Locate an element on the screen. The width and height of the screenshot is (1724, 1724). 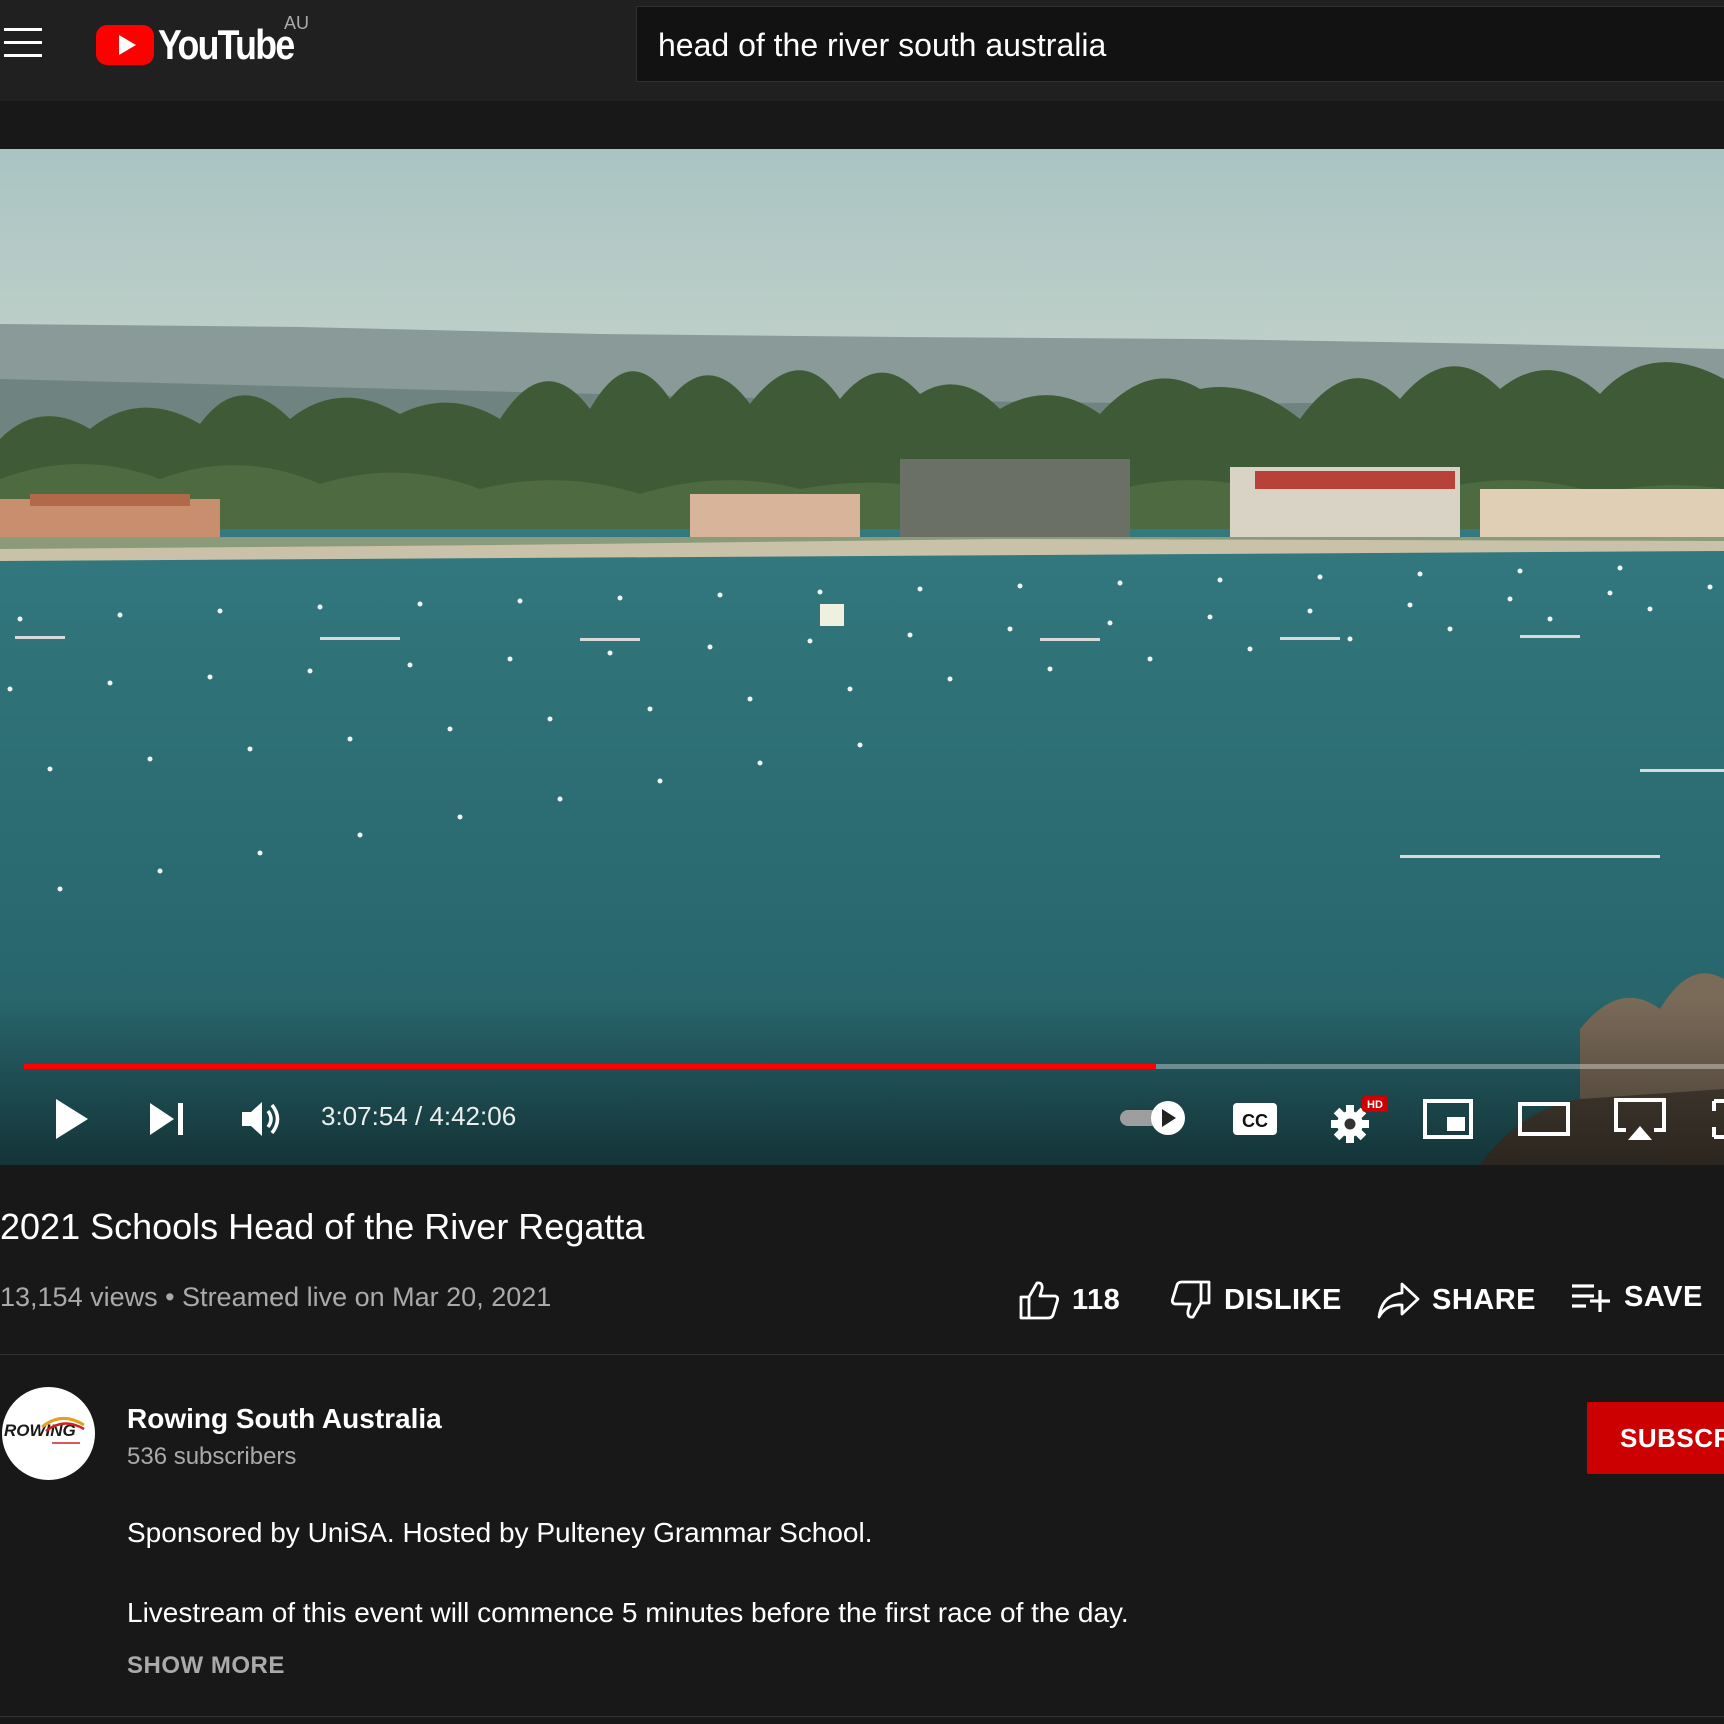
video-title: 2021 Schools Head of the River Regatta is located at coordinates (322, 1226).